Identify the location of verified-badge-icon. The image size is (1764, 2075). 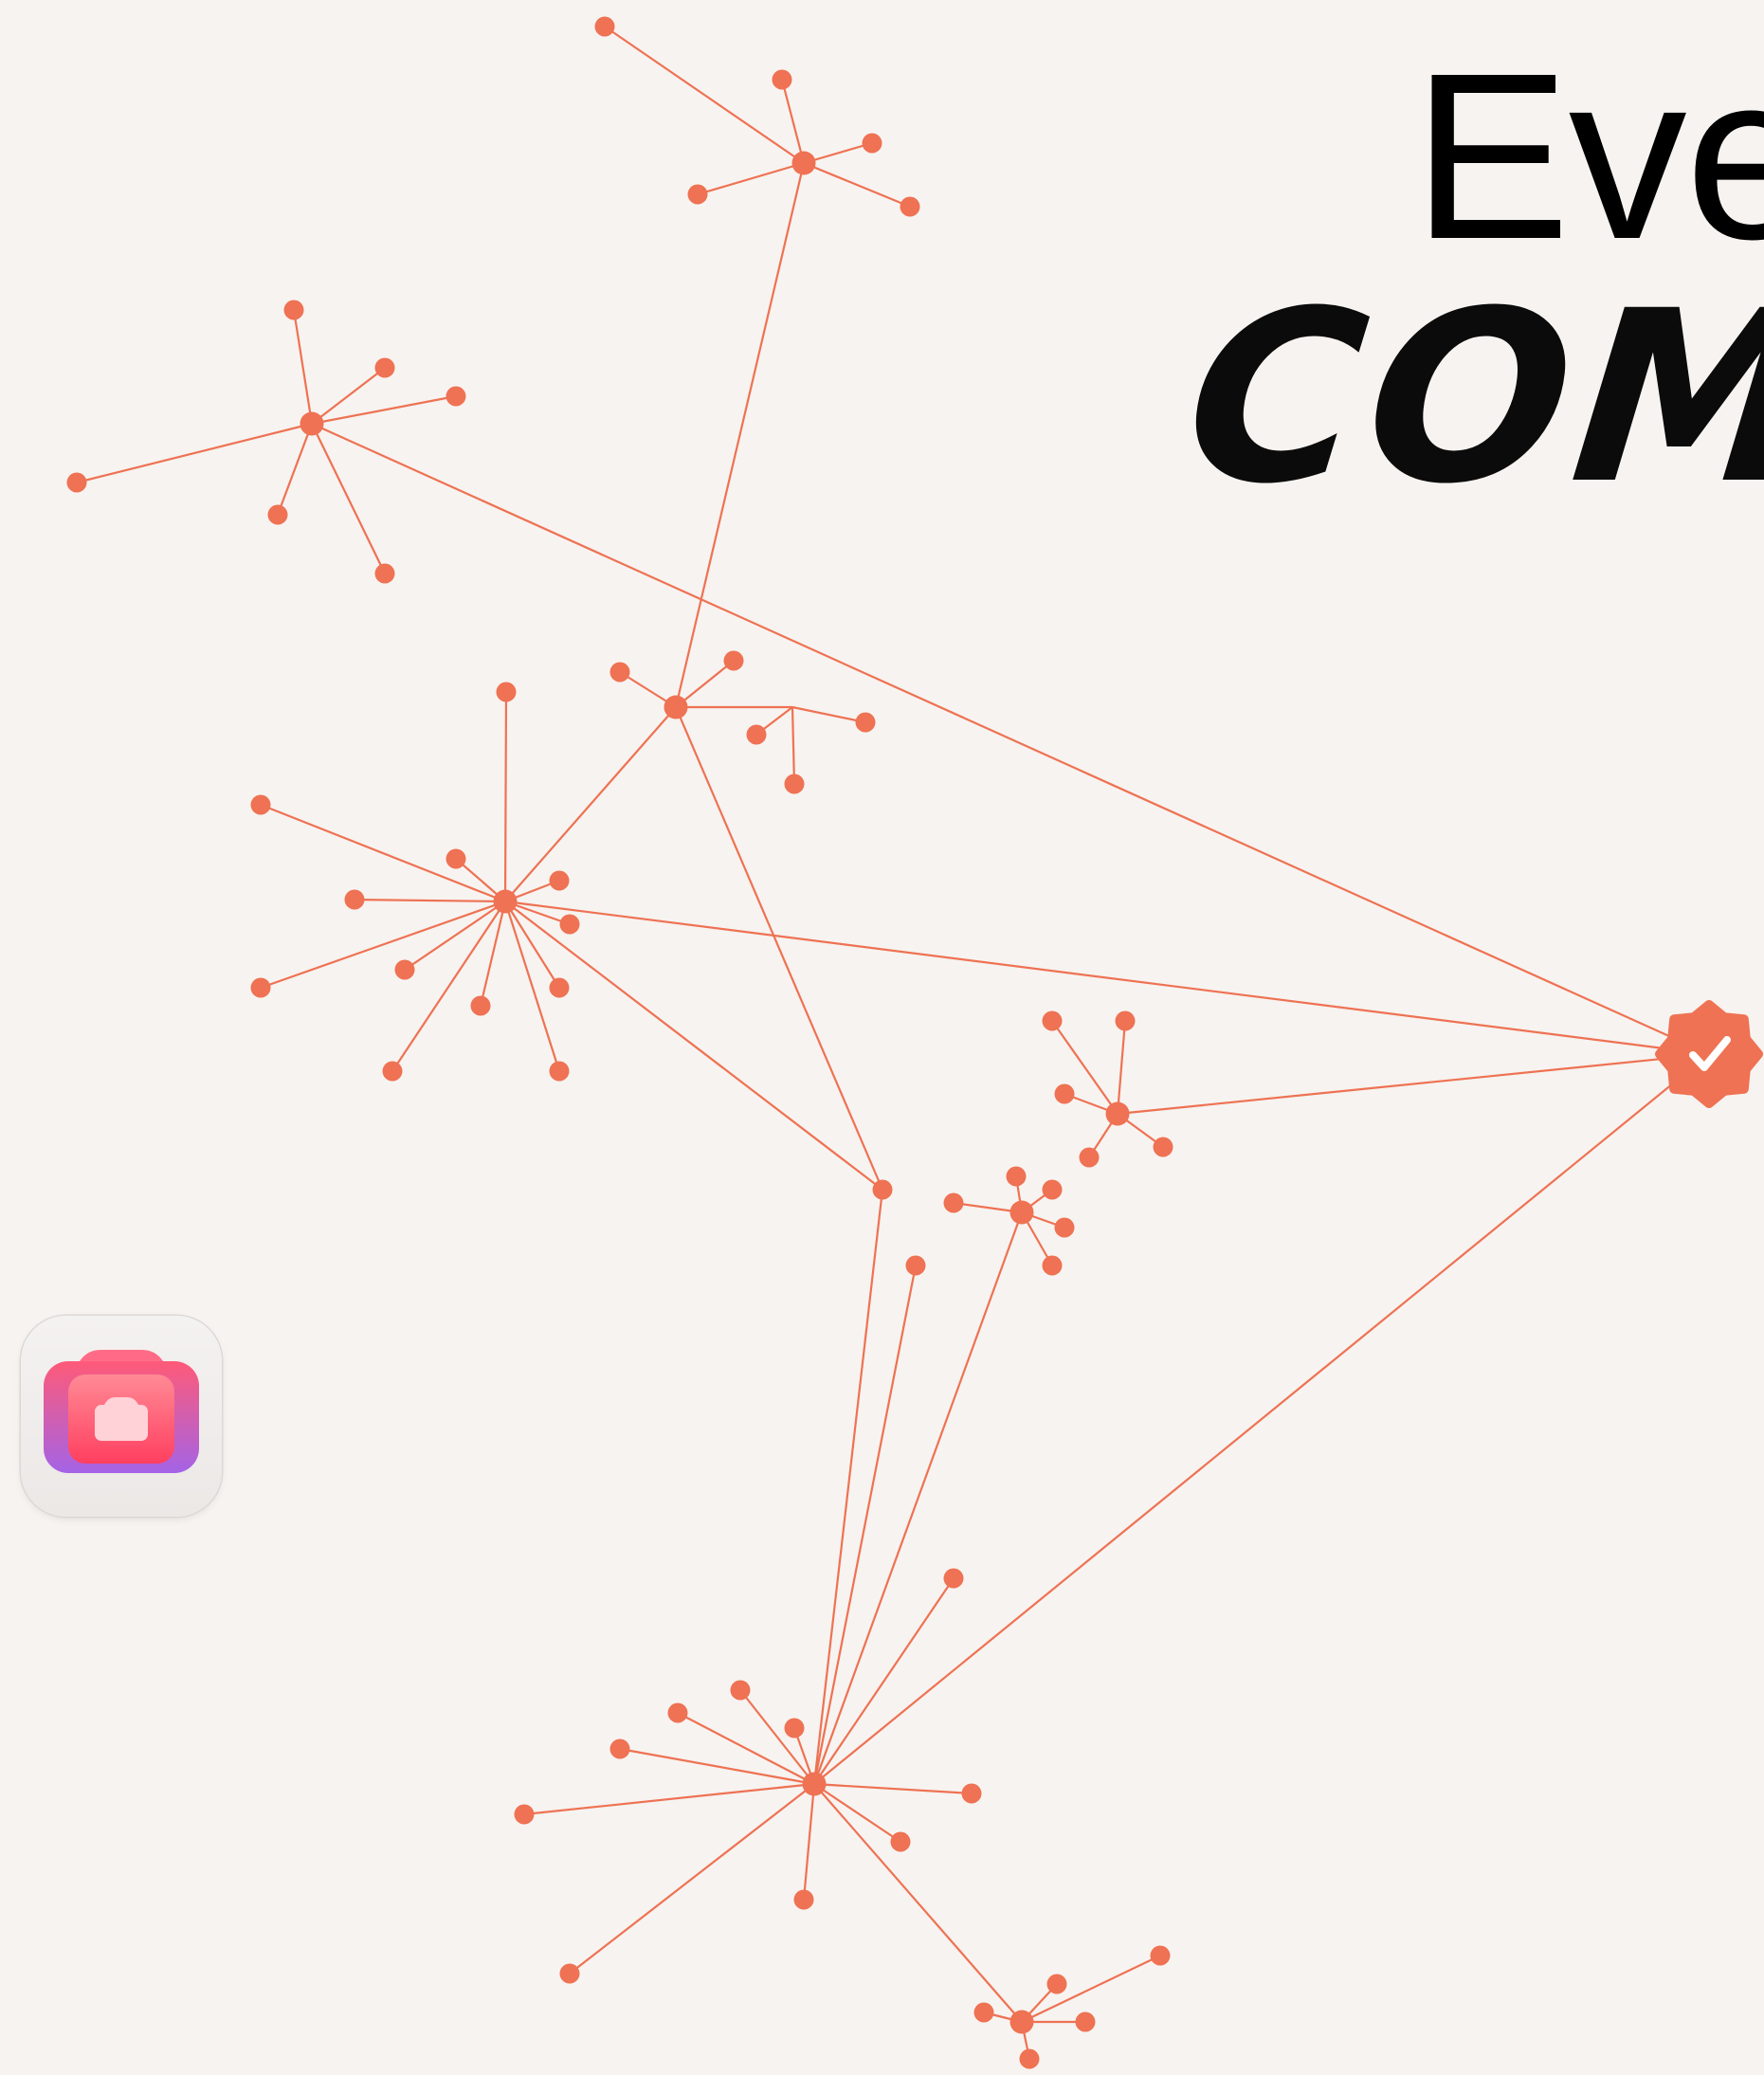
(1709, 1054).